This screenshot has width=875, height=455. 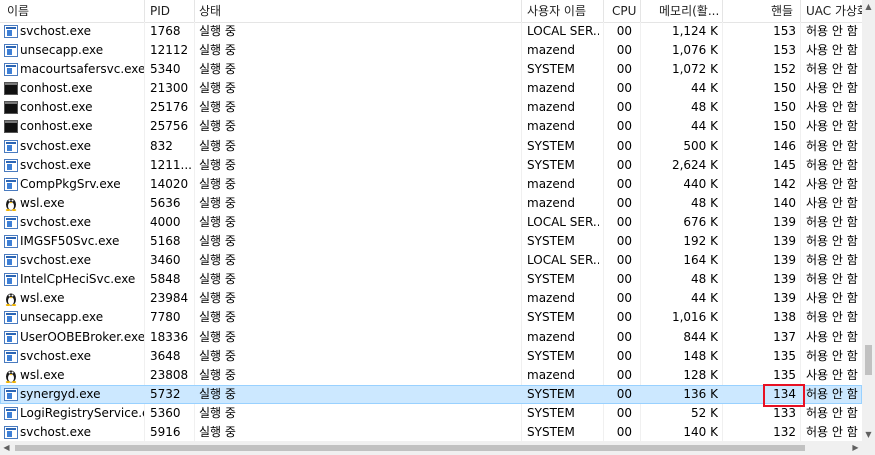 What do you see at coordinates (834, 11) in the screenshot?
I see `column-header-uac: UAC 가상화` at bounding box center [834, 11].